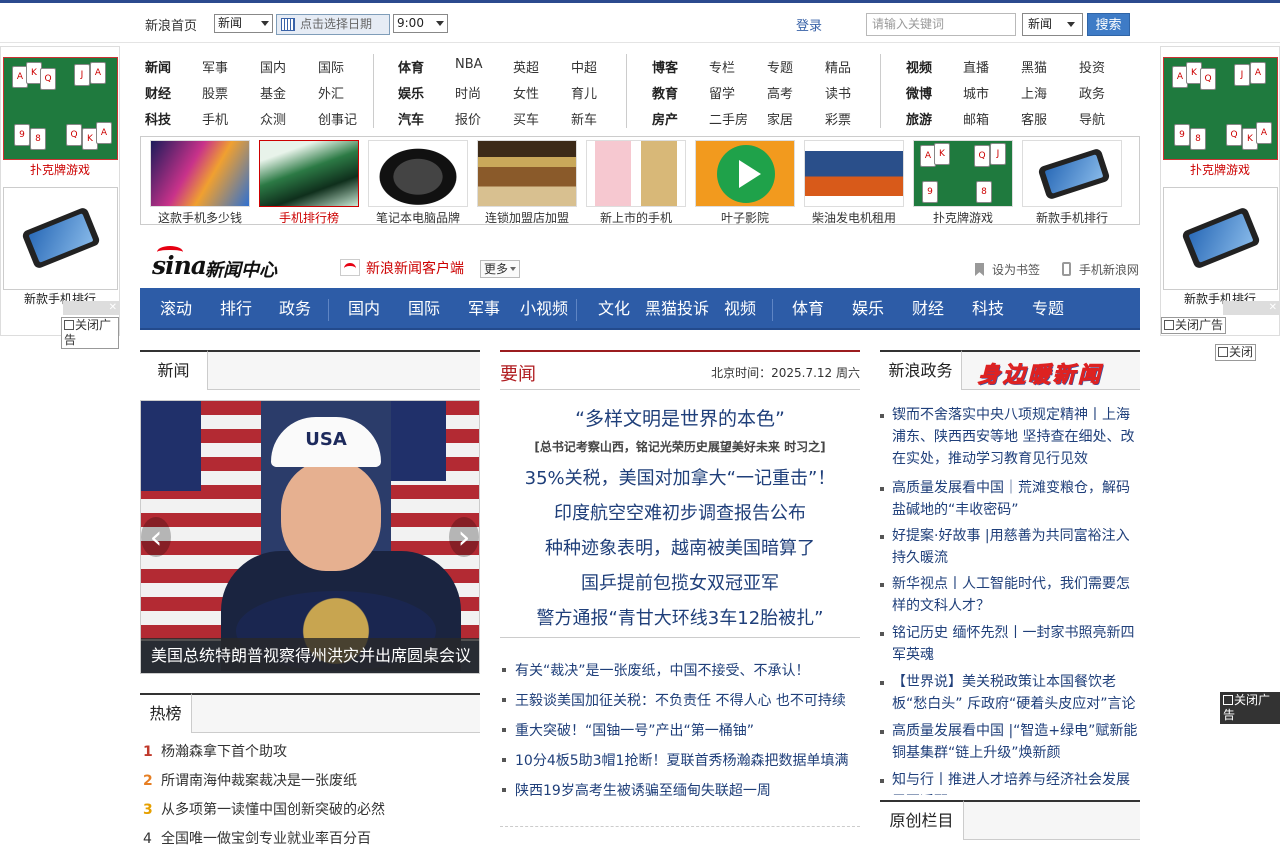 The width and height of the screenshot is (1280, 853). What do you see at coordinates (988, 309) in the screenshot?
I see `main-nav-item: 科技` at bounding box center [988, 309].